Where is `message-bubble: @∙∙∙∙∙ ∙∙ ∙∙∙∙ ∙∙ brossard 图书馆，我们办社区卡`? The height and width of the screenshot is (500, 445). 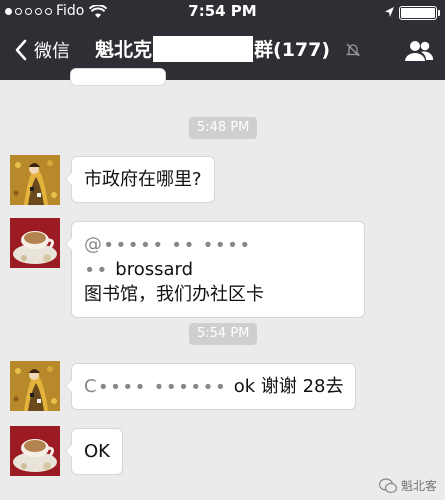
message-bubble: @∙∙∙∙∙ ∙∙ ∙∙∙∙ ∙∙ brossard 图书馆，我们办社区卡 is located at coordinates (215, 269).